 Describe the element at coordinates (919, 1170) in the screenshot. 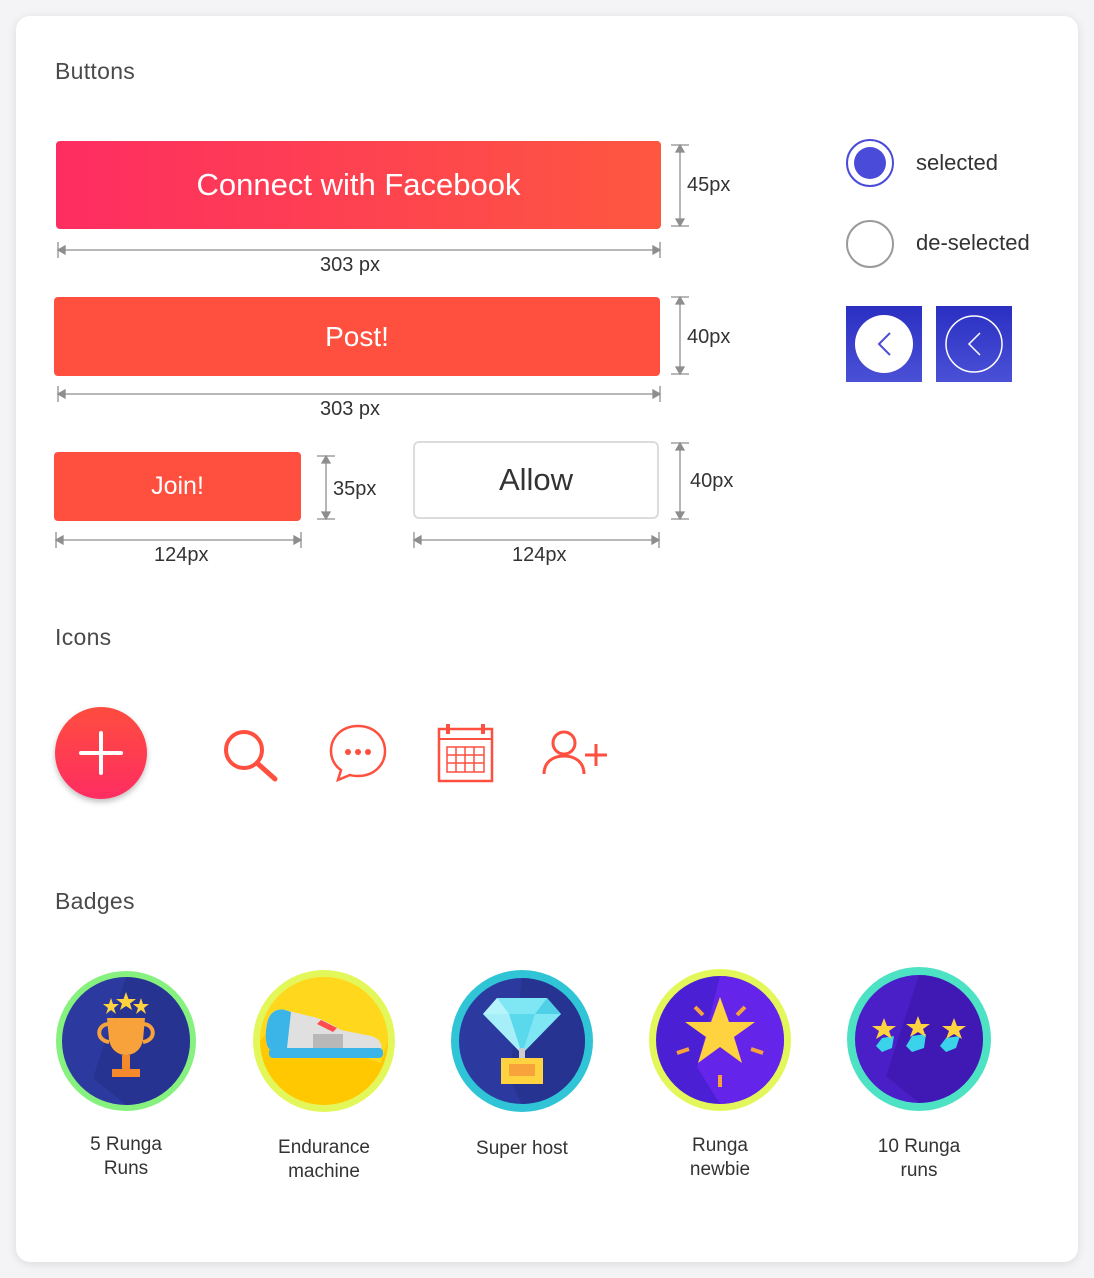

I see `badge-label-line: runs` at that location.